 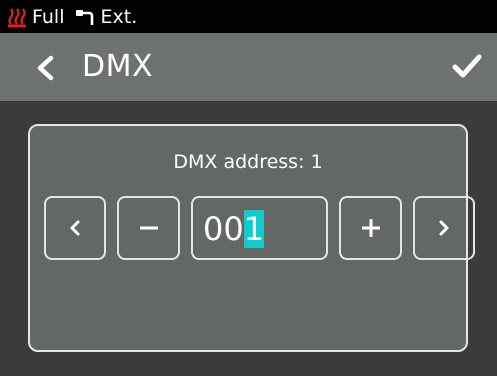 What do you see at coordinates (48, 16) in the screenshot?
I see `mode-label: Full` at bounding box center [48, 16].